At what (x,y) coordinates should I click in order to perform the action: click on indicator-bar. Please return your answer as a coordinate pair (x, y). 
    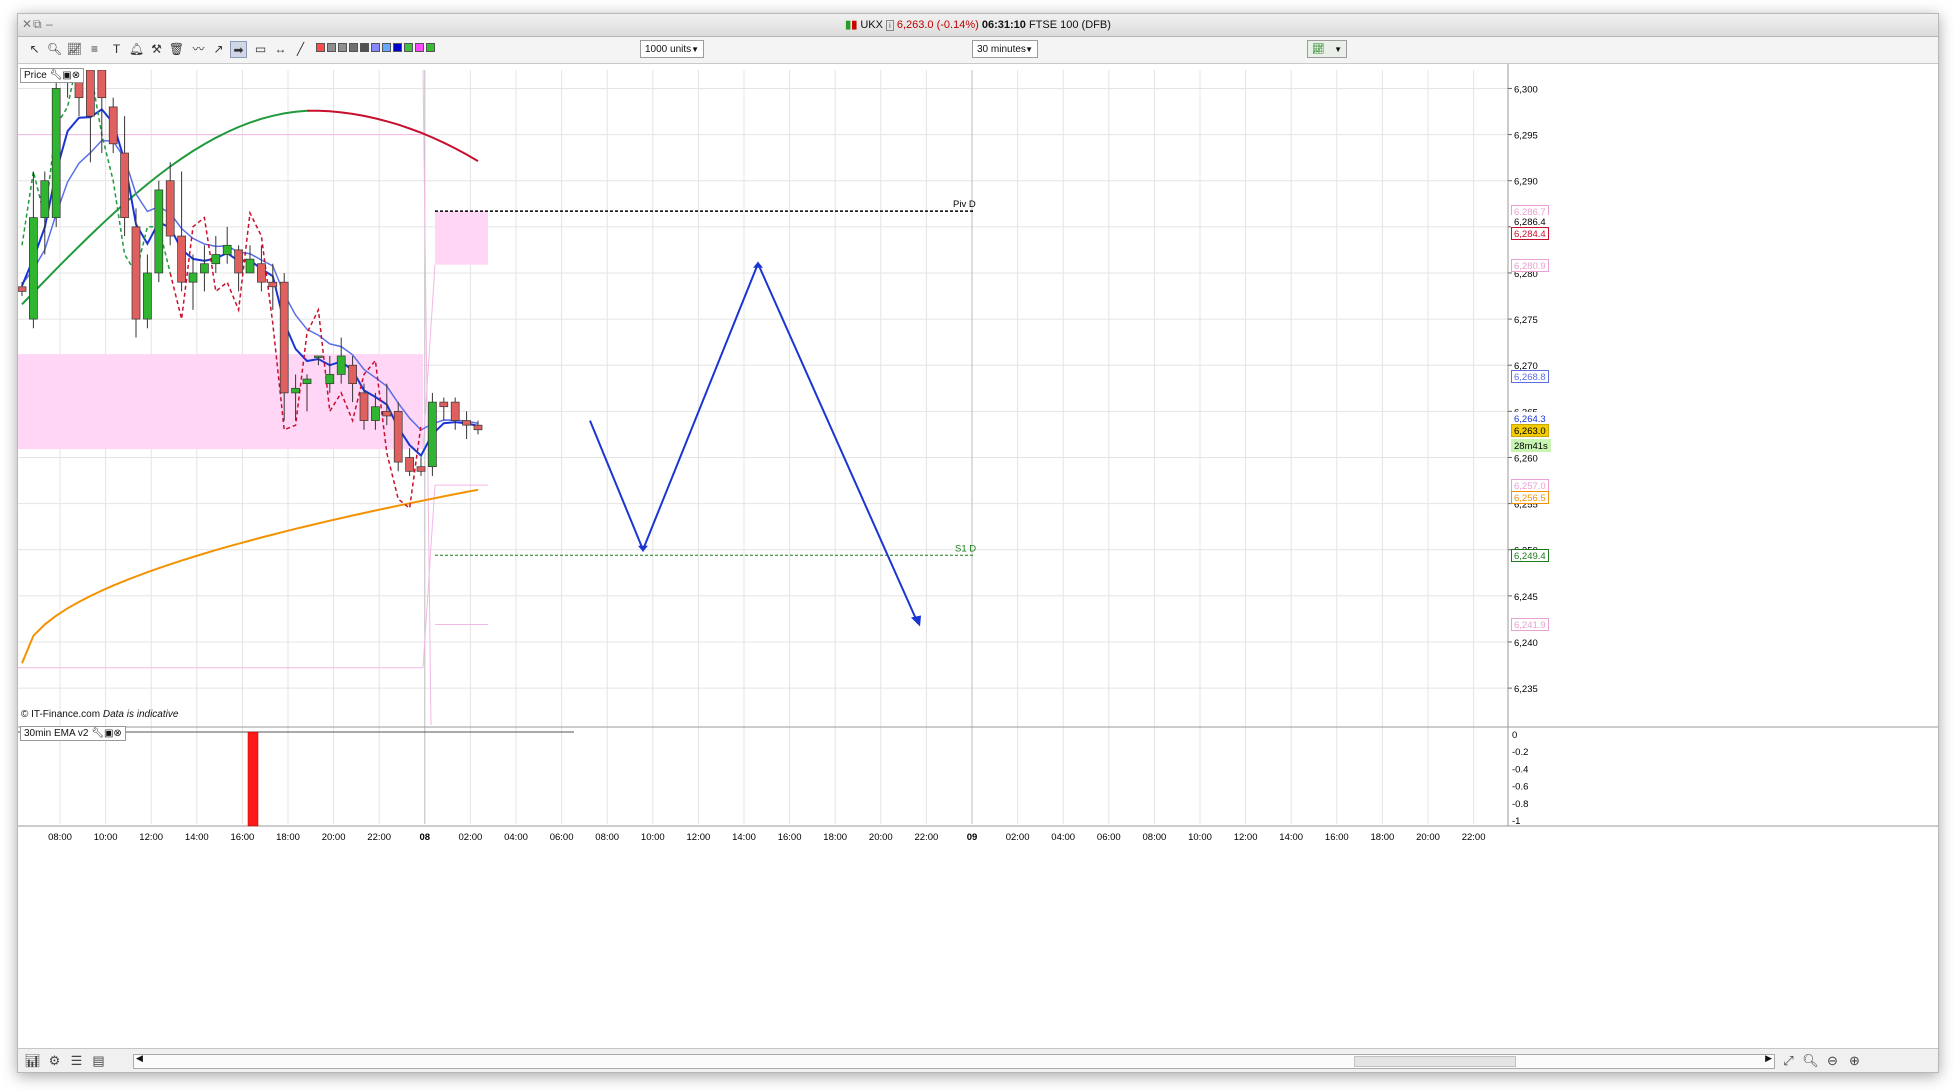
    Looking at the image, I should click on (253, 779).